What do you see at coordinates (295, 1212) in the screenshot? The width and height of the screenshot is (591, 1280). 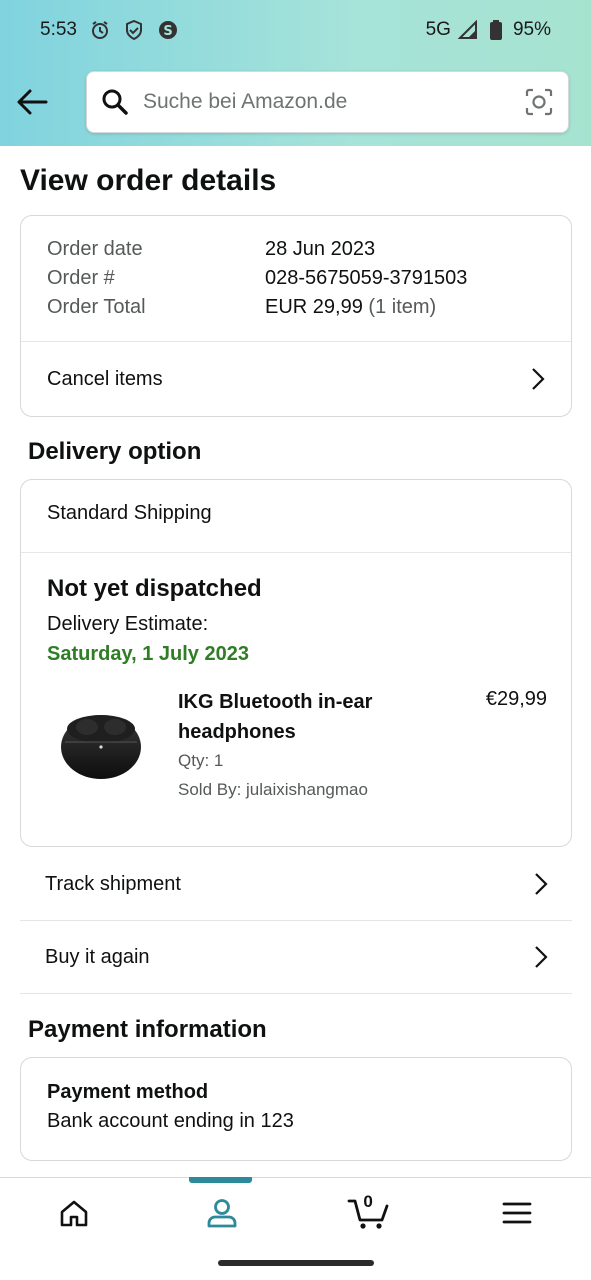 I see `bottom-nav: 0` at bounding box center [295, 1212].